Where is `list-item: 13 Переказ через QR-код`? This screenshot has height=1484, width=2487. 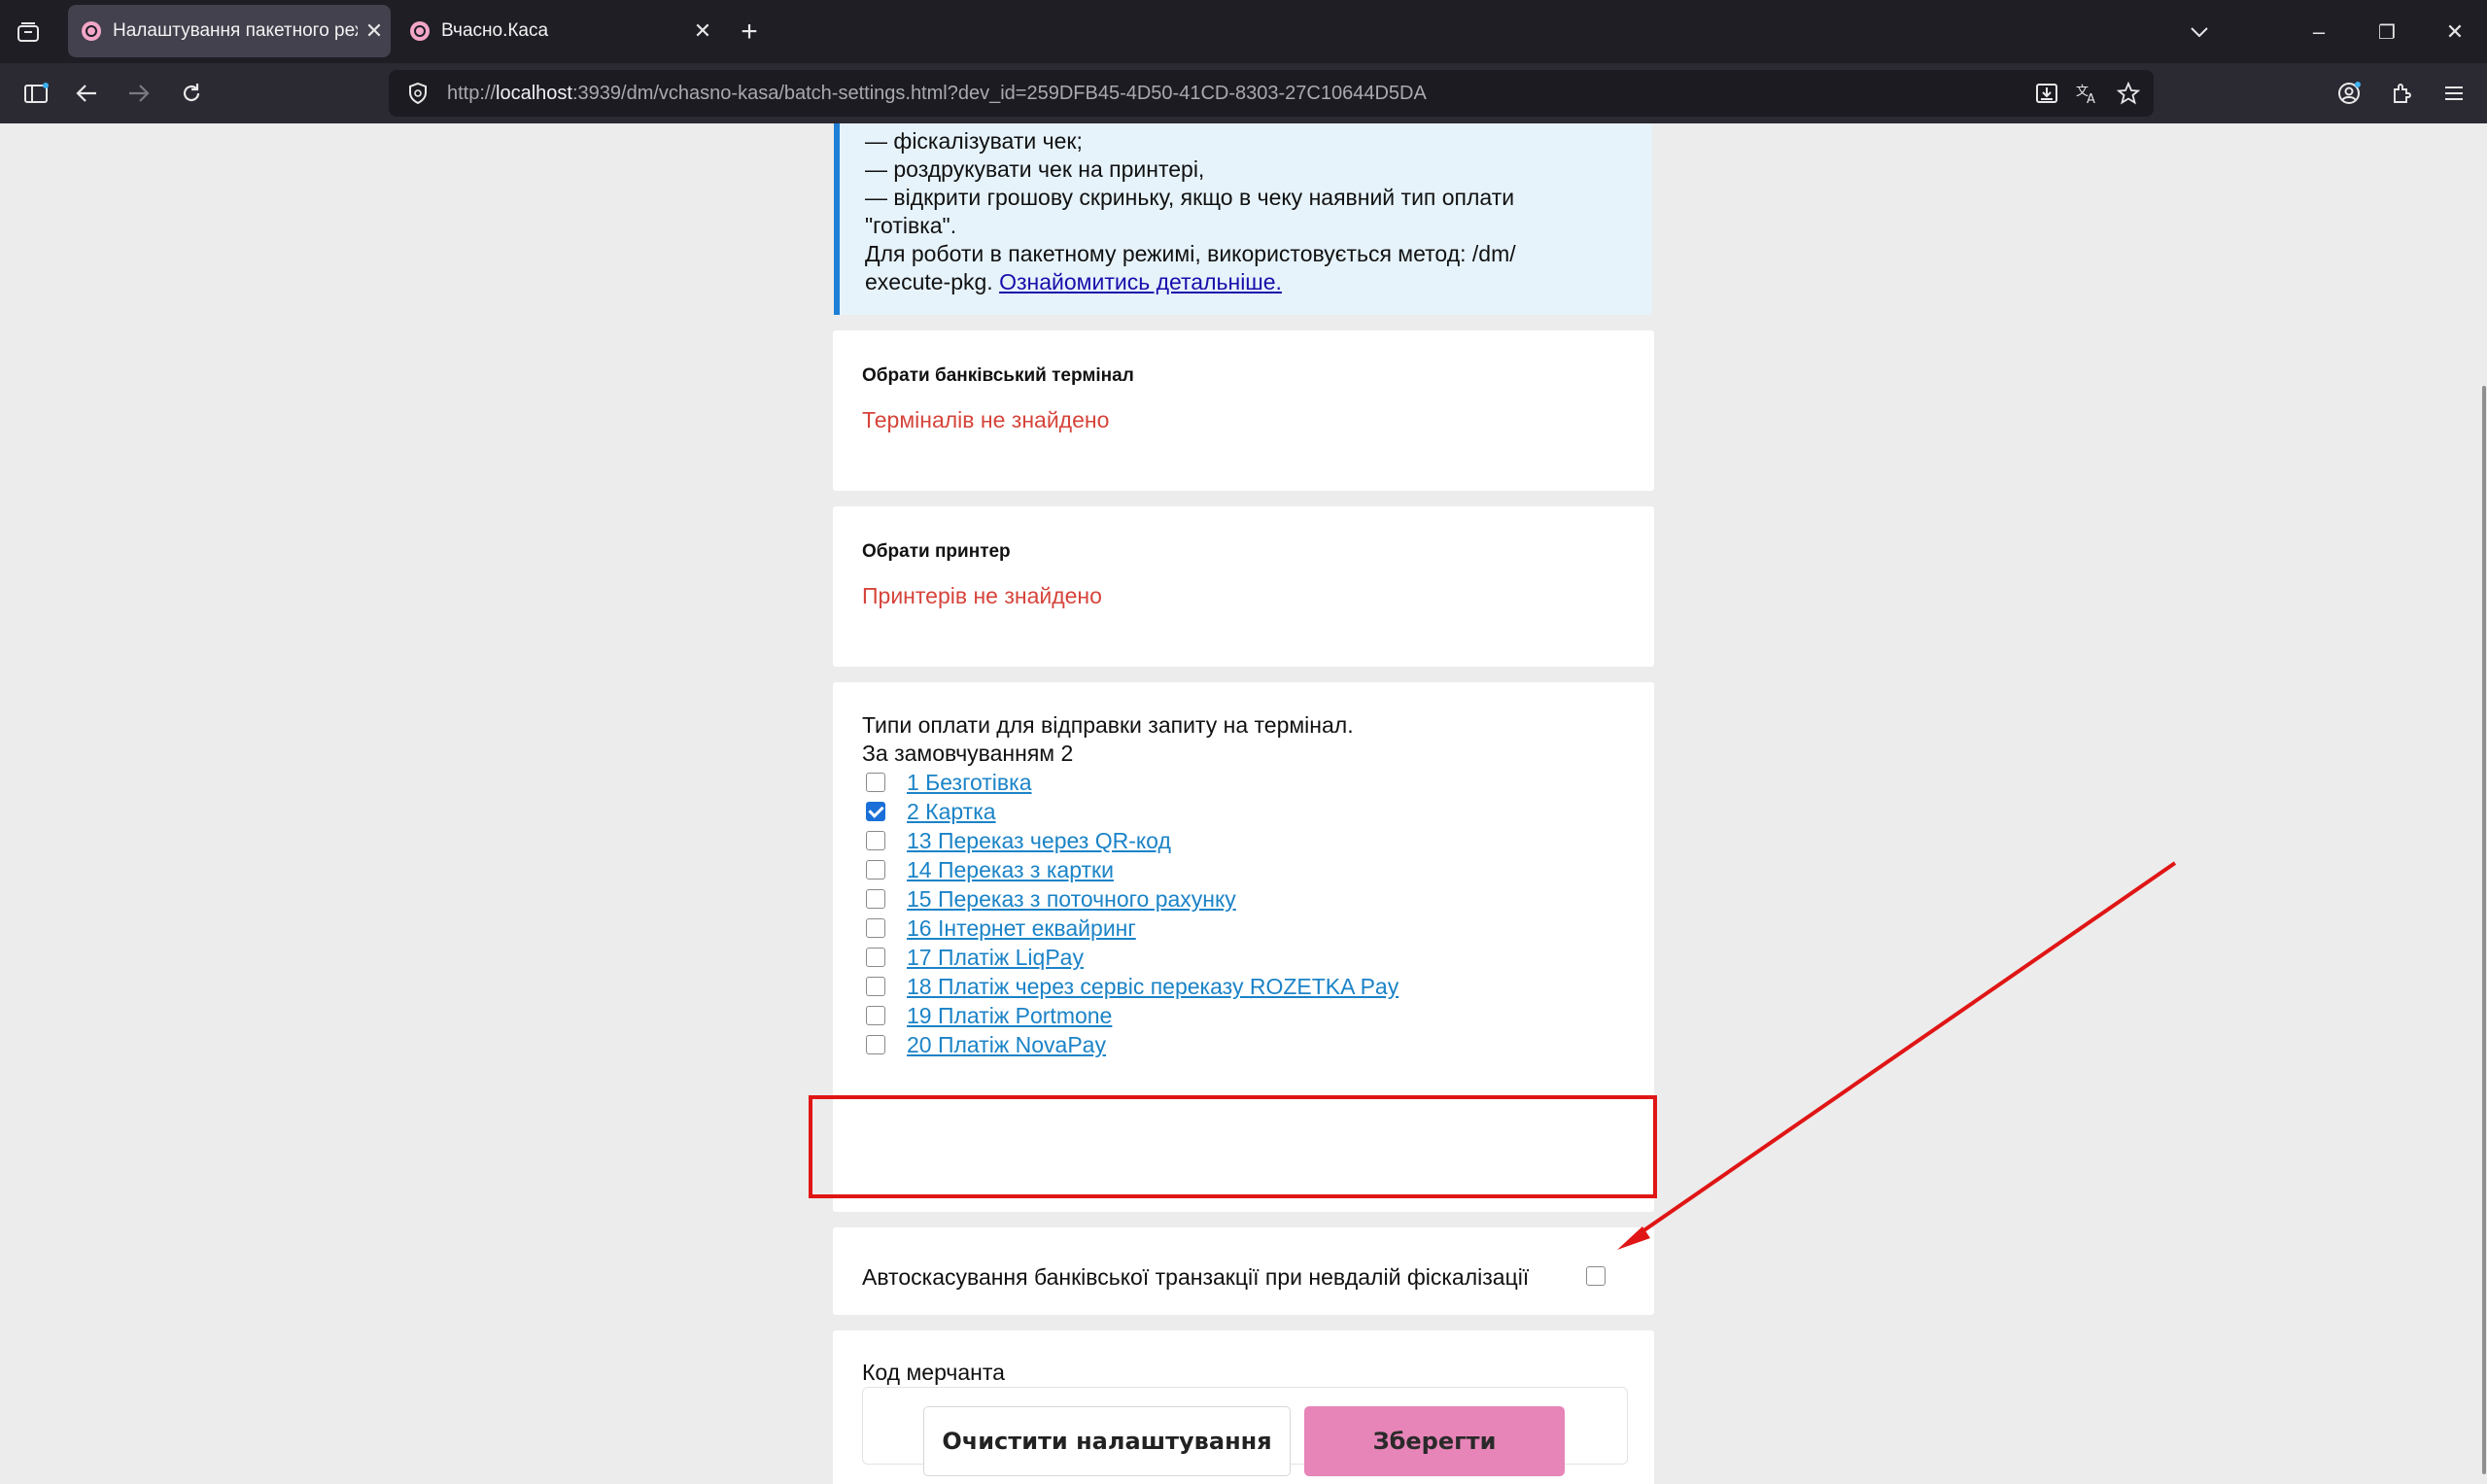
list-item: 13 Переказ через QR-код is located at coordinates (1131, 840).